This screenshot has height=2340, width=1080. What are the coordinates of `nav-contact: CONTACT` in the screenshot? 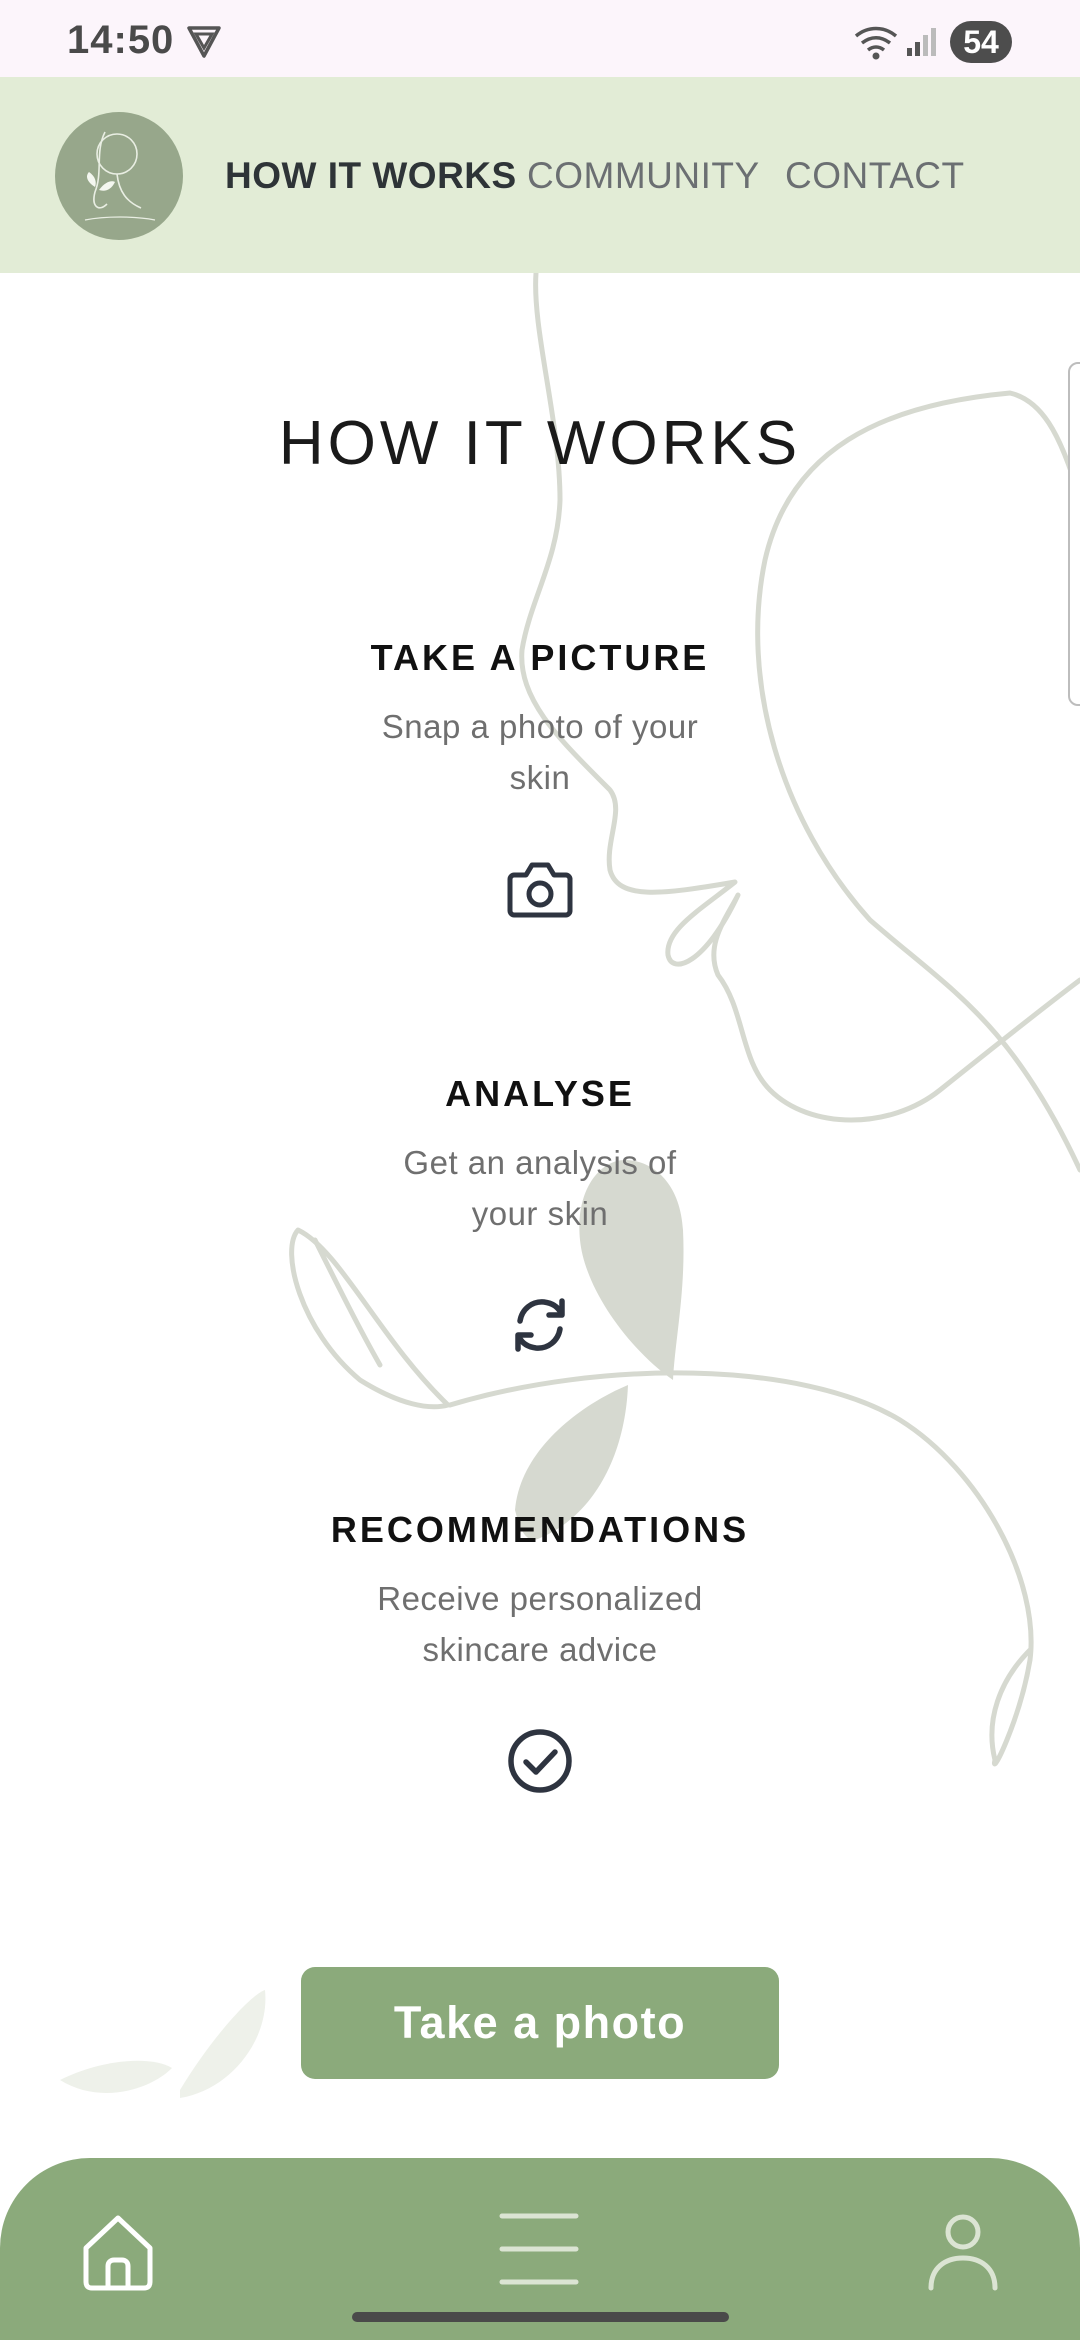 It's located at (875, 176).